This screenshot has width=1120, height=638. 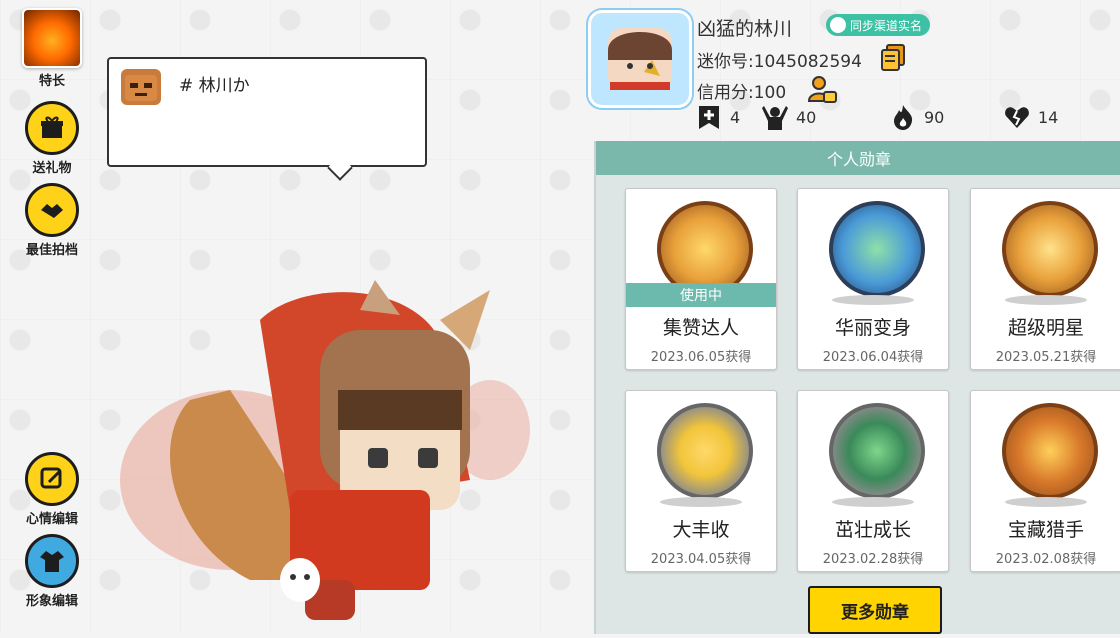 I want to click on harvest-medal-icon, so click(x=705, y=451).